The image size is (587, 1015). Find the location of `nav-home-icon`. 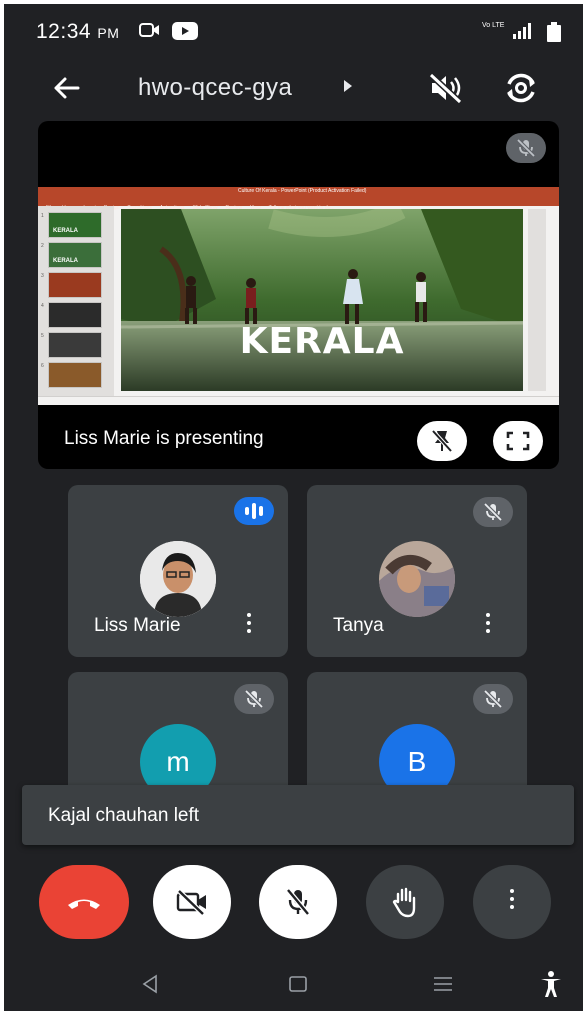

nav-home-icon is located at coordinates (298, 984).